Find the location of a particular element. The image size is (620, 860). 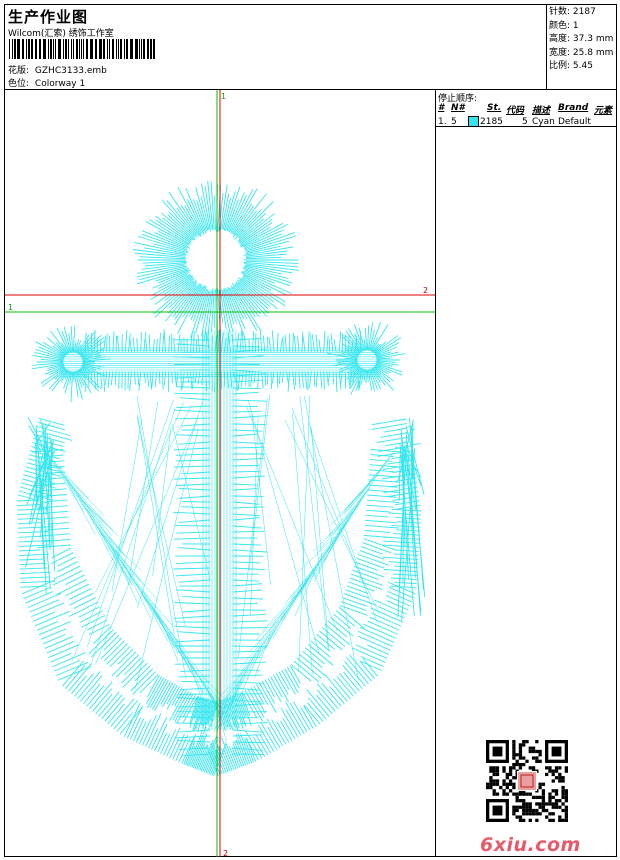

column-header-index: # is located at coordinates (441, 108).